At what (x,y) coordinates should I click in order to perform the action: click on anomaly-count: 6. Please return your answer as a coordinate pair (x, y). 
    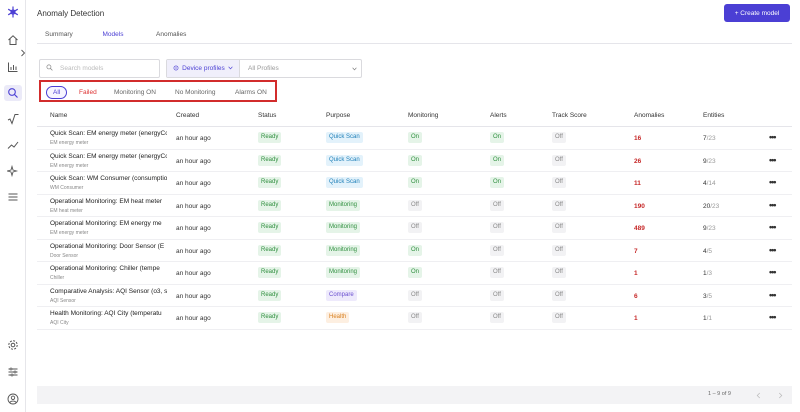
    Looking at the image, I should click on (636, 296).